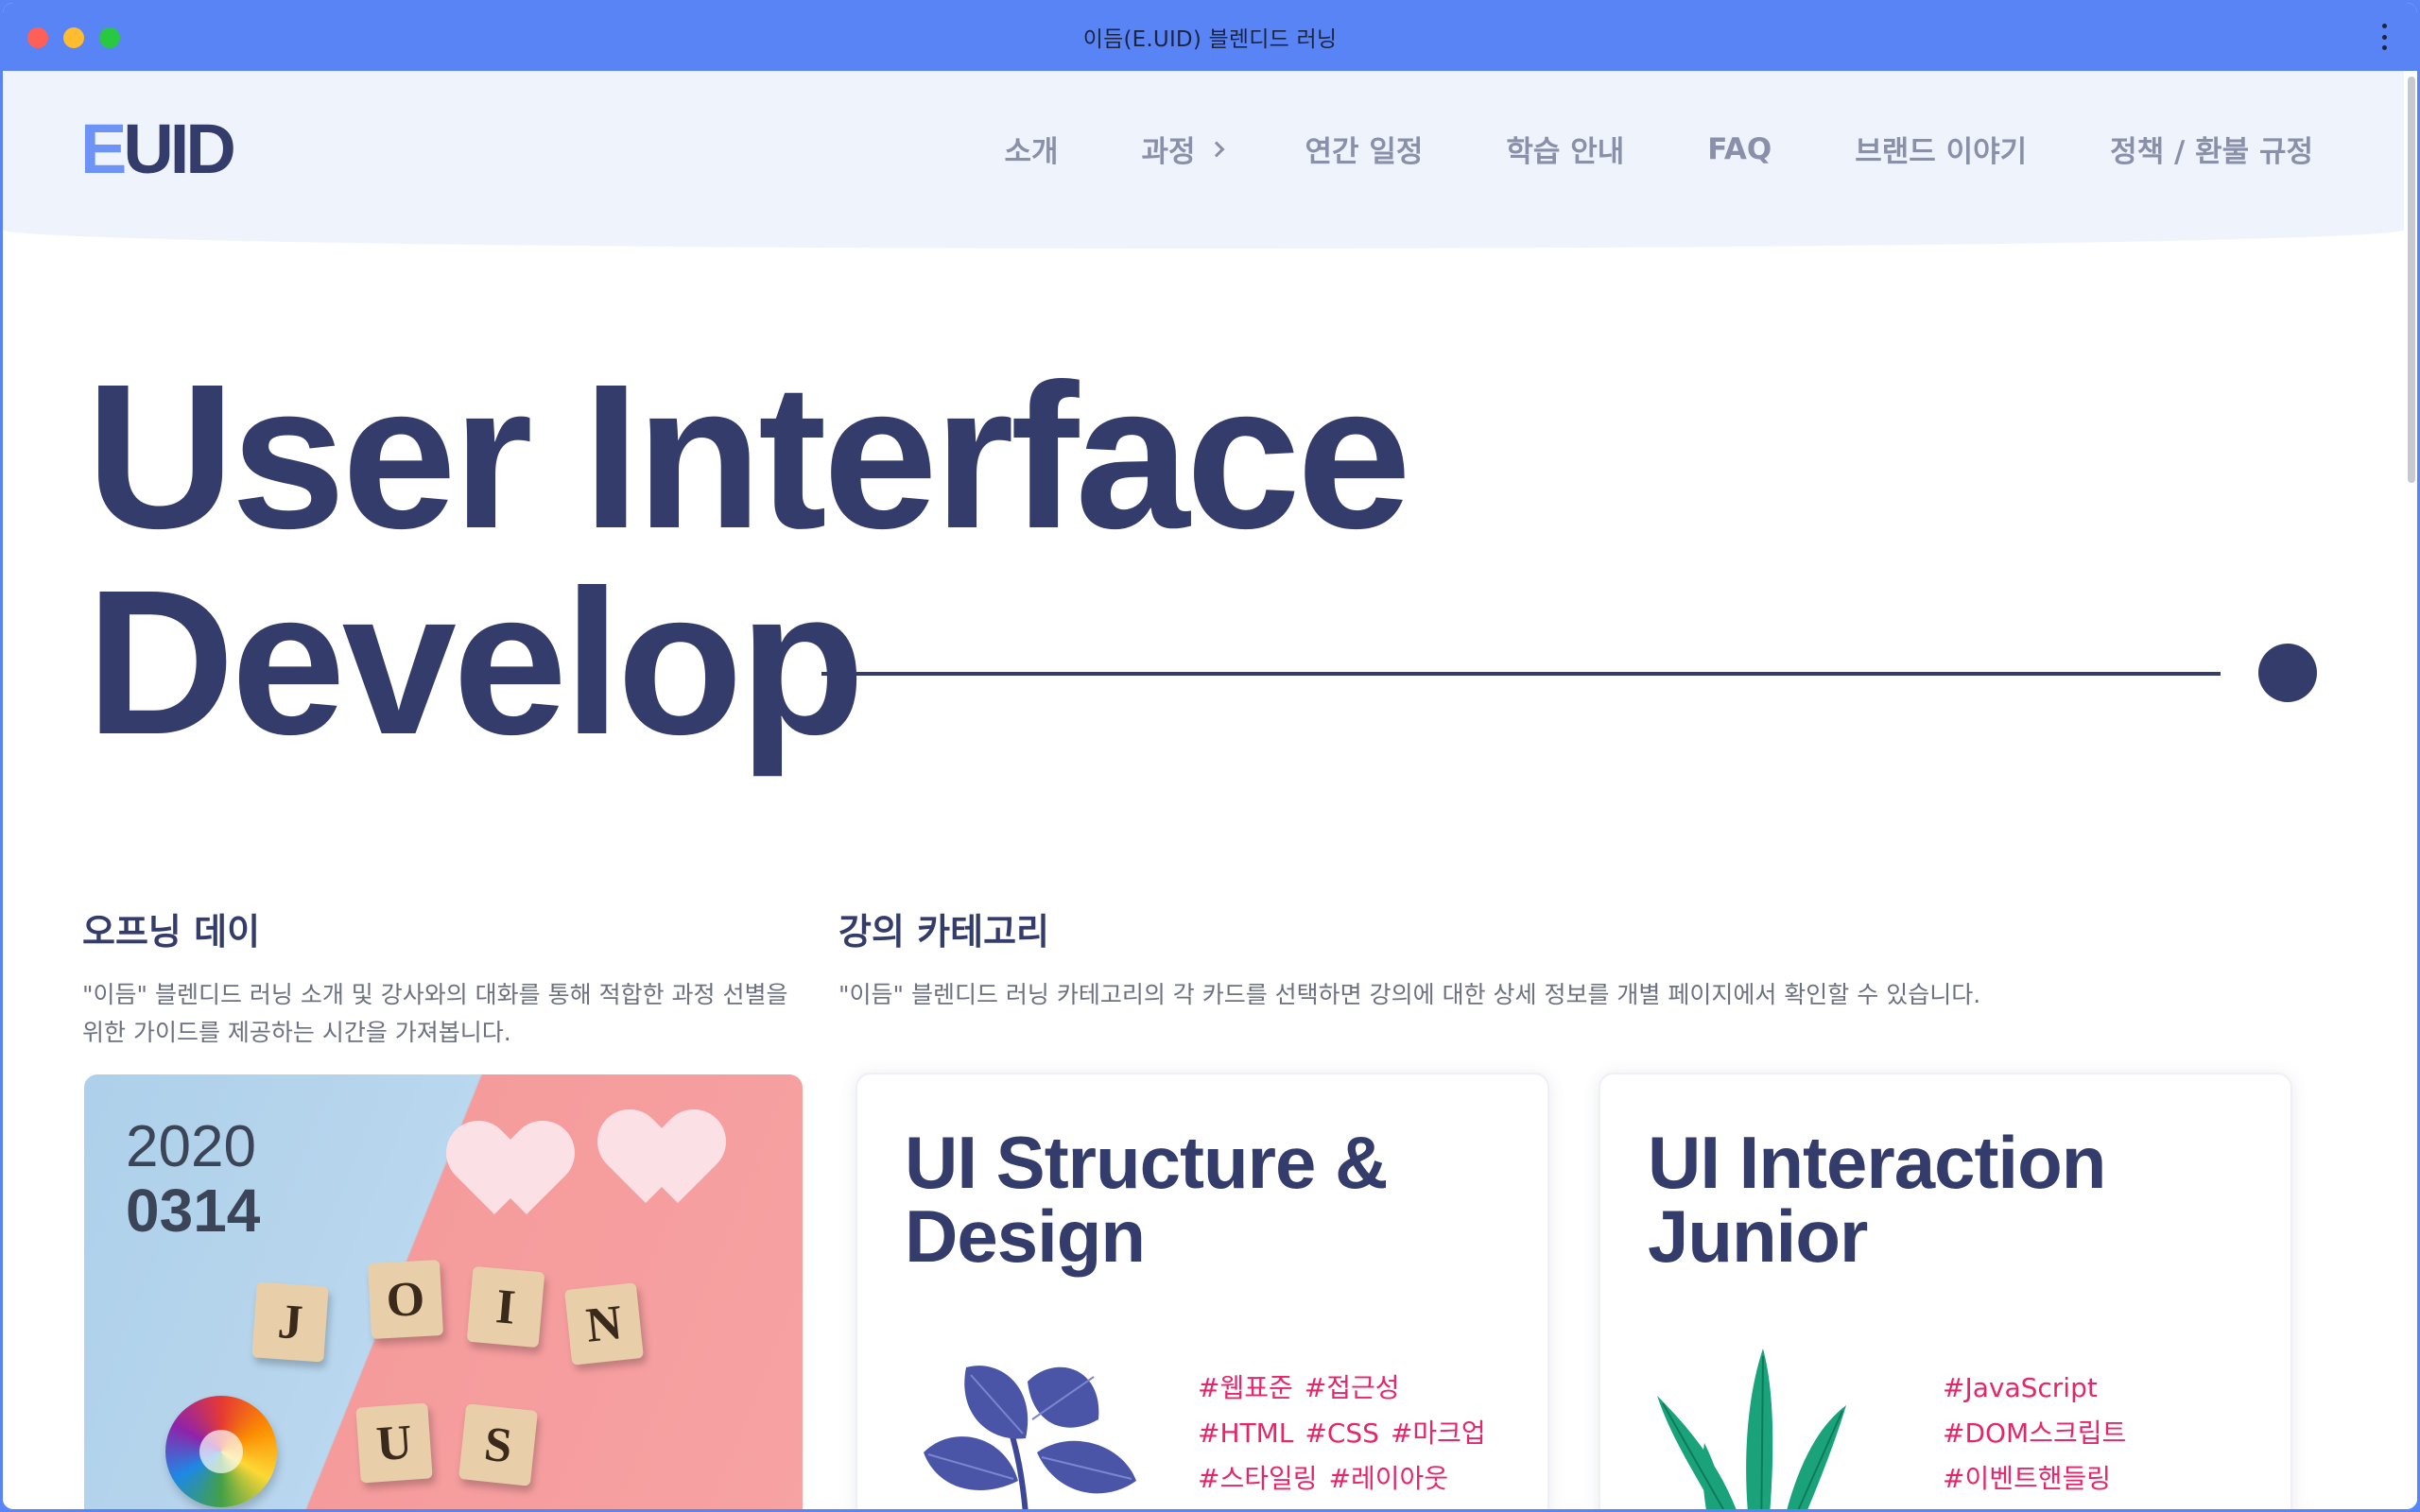 Image resolution: width=2420 pixels, height=1512 pixels. Describe the element at coordinates (1245, 1433) in the screenshot. I see `tag: #HTML` at that location.